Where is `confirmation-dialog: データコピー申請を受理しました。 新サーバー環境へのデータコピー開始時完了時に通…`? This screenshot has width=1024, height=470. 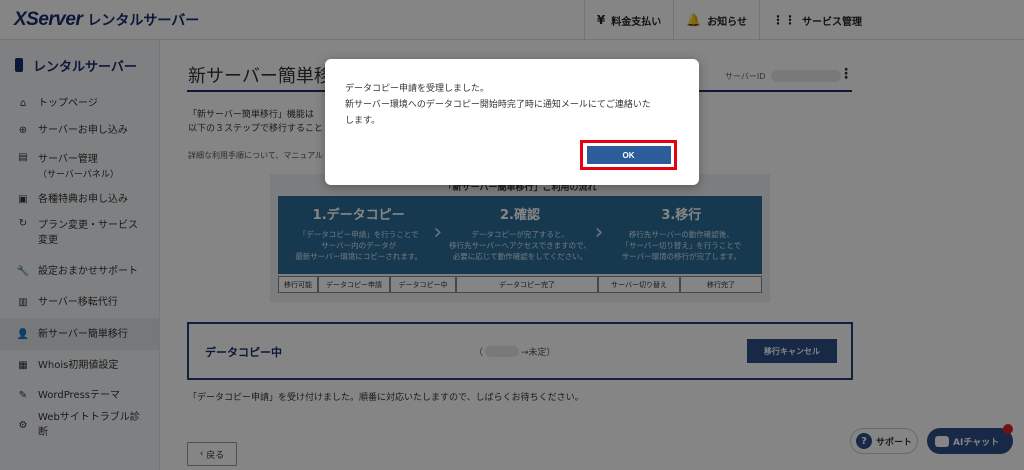 confirmation-dialog: データコピー申請を受理しました。 新サーバー環境へのデータコピー開始時完了時に通… is located at coordinates (512, 122).